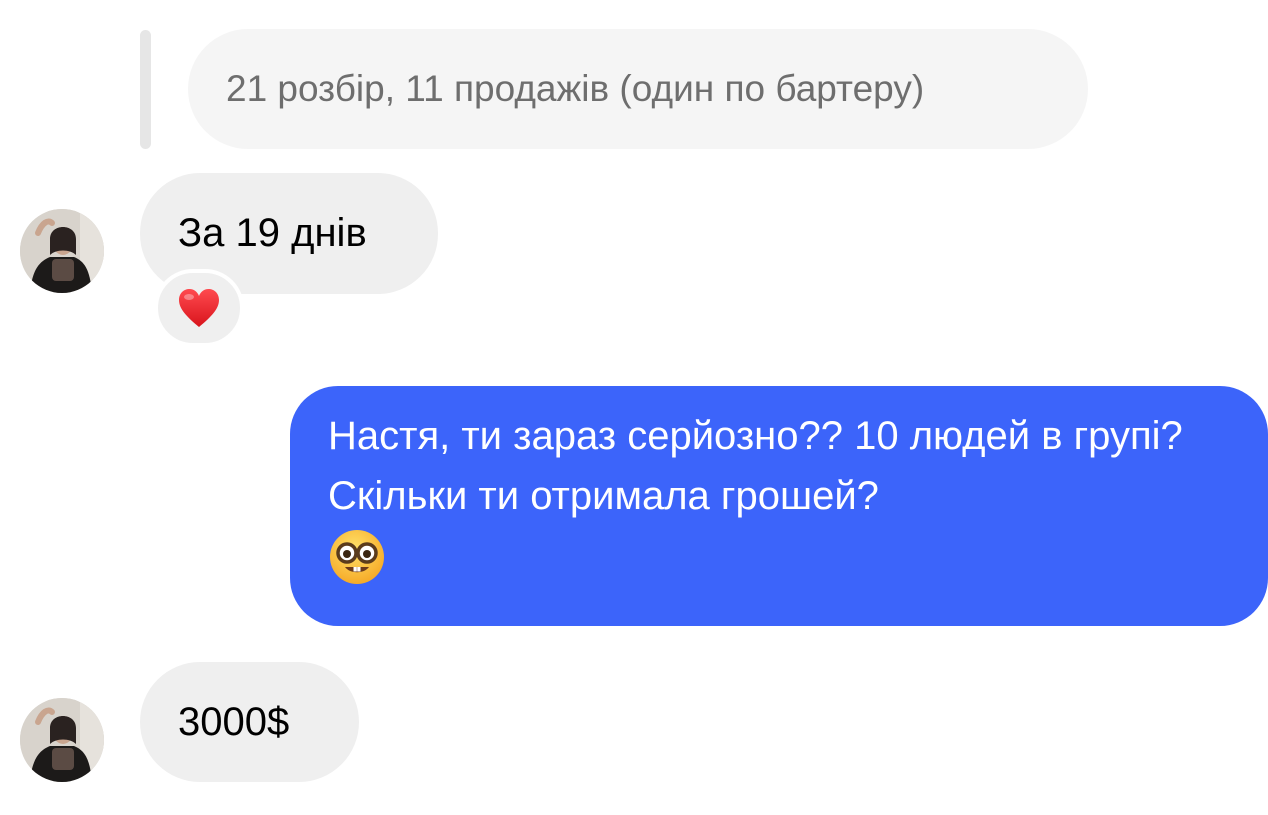  I want to click on quoted-message-bubble: 21 розбір, 11 продажів (один по бартеру), so click(638, 89).